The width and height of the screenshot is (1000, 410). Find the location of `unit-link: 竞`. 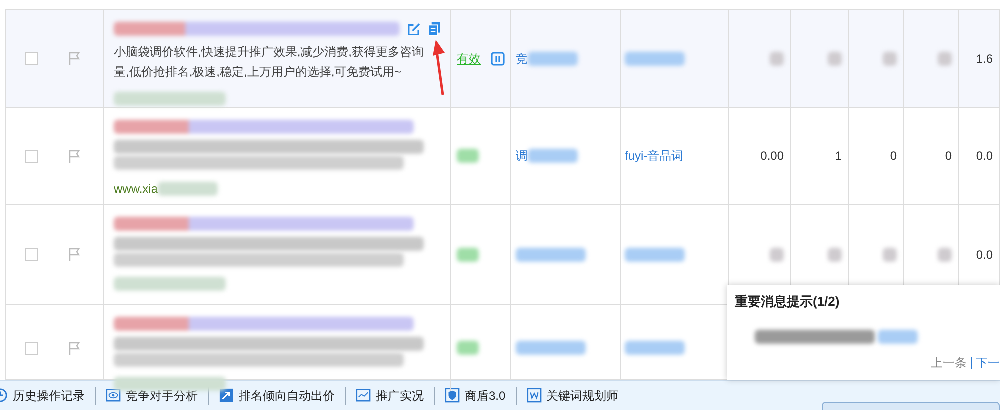

unit-link: 竞 is located at coordinates (522, 59).